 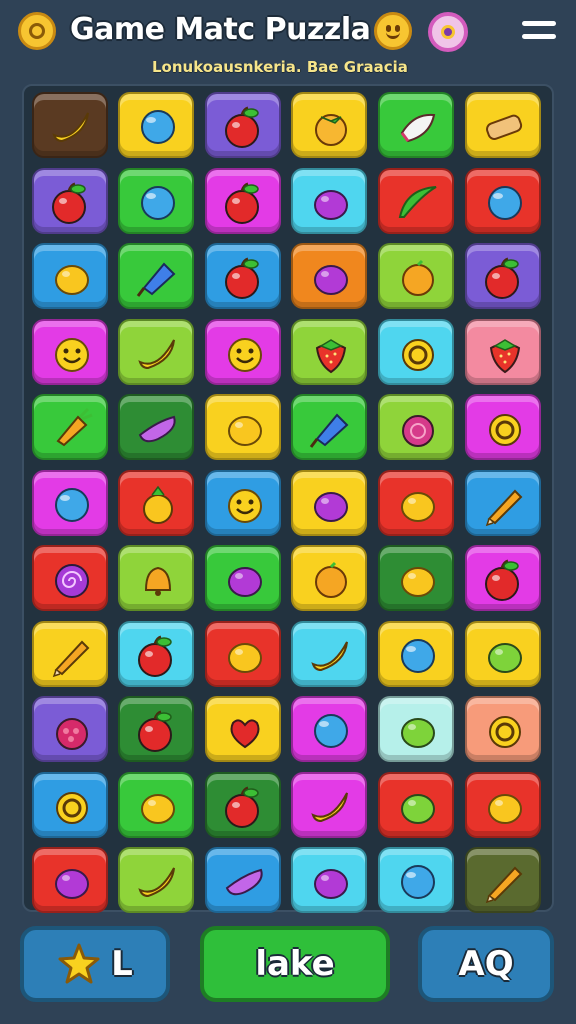 What do you see at coordinates (448, 32) in the screenshot?
I see `target-icon` at bounding box center [448, 32].